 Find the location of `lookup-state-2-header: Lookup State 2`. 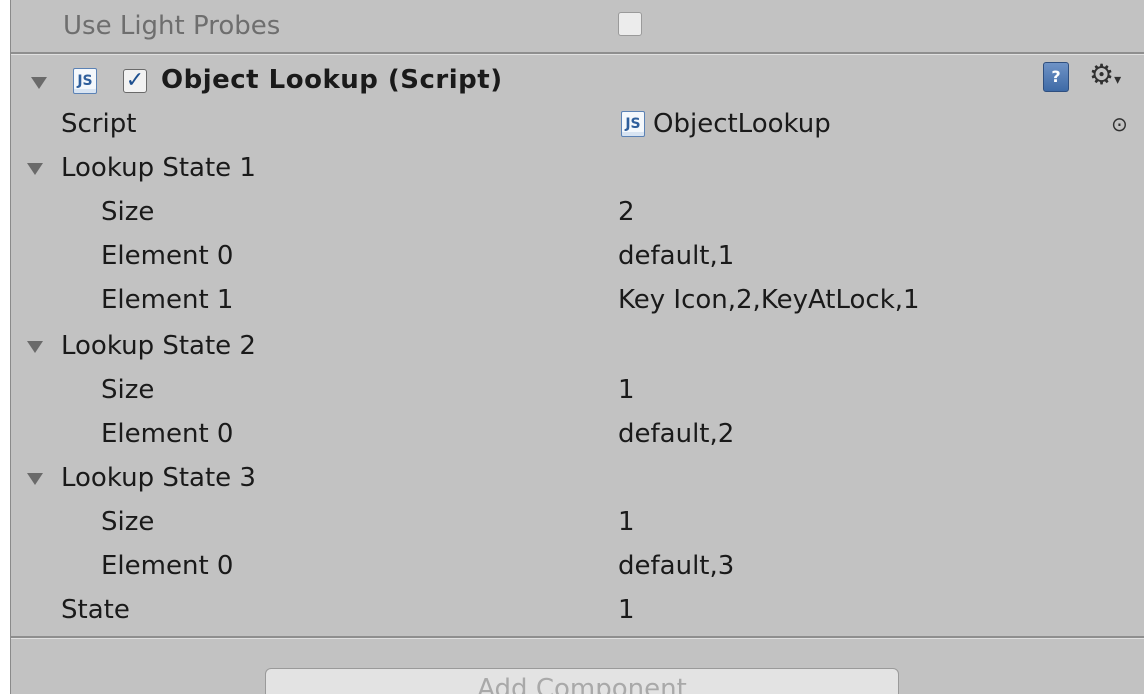

lookup-state-2-header: Lookup State 2 is located at coordinates (577, 346).